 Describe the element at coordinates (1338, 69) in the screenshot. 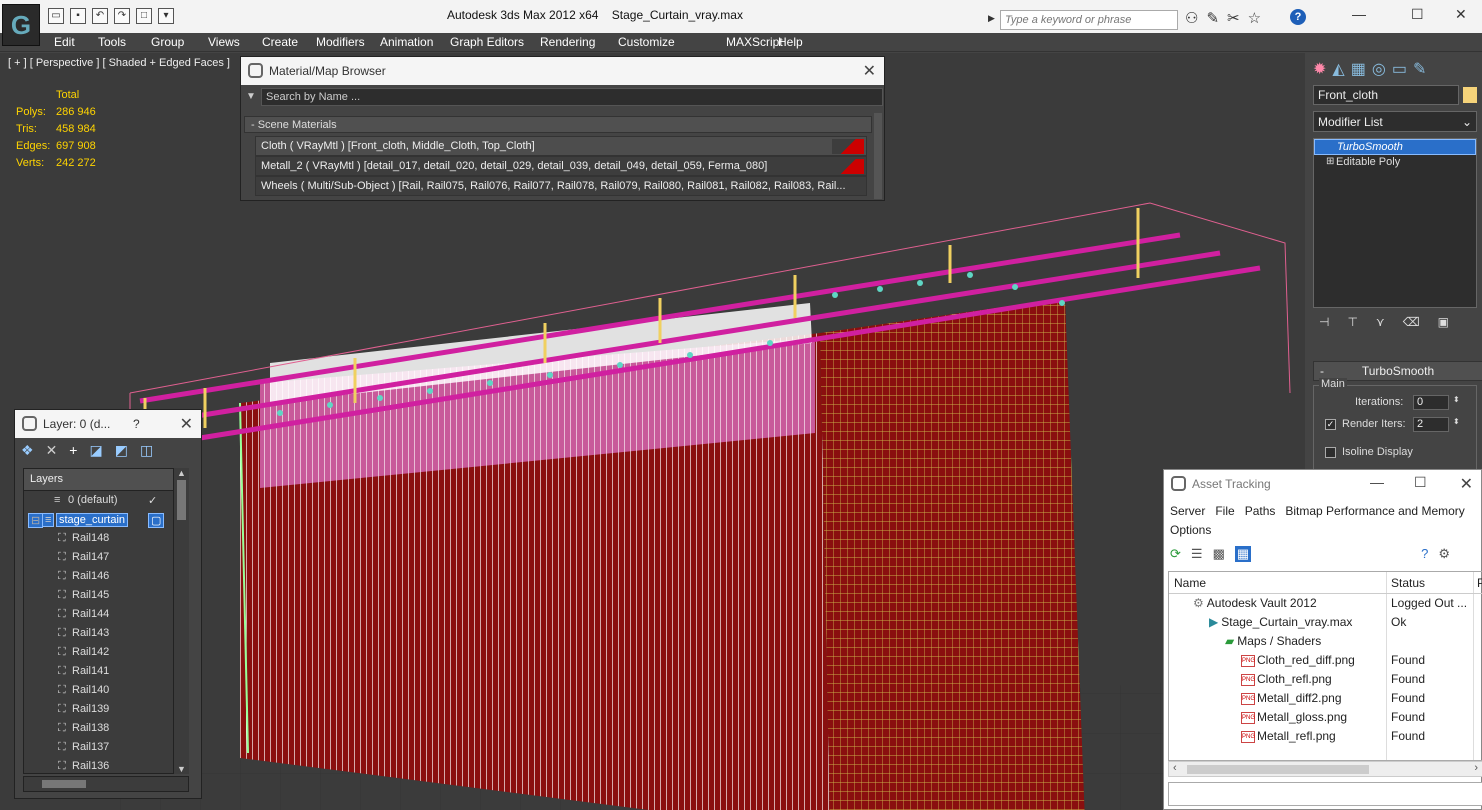

I see `modify-tab-icon: ◭` at that location.